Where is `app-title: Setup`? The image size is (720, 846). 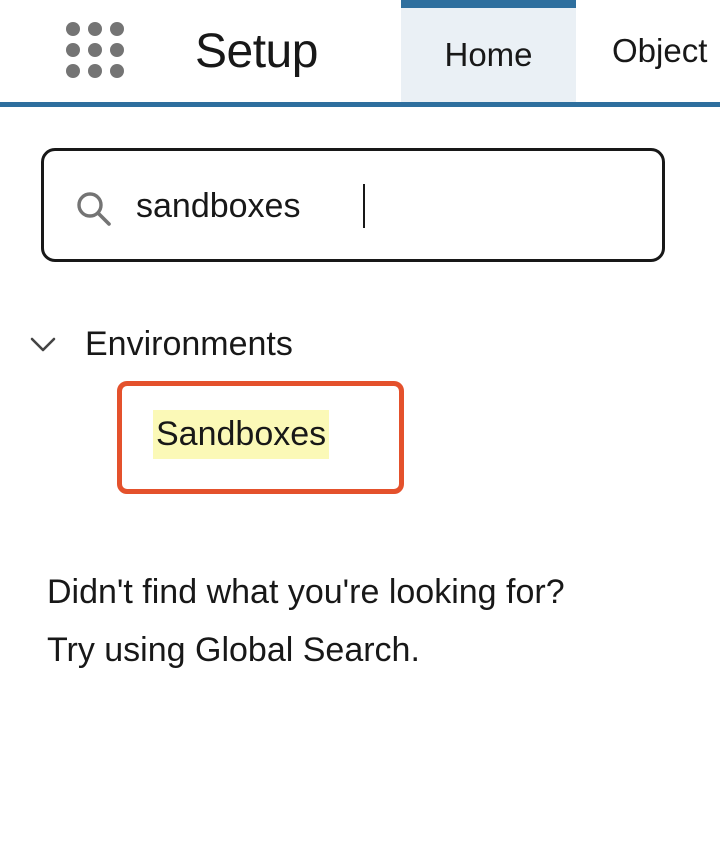
app-title: Setup is located at coordinates (256, 51).